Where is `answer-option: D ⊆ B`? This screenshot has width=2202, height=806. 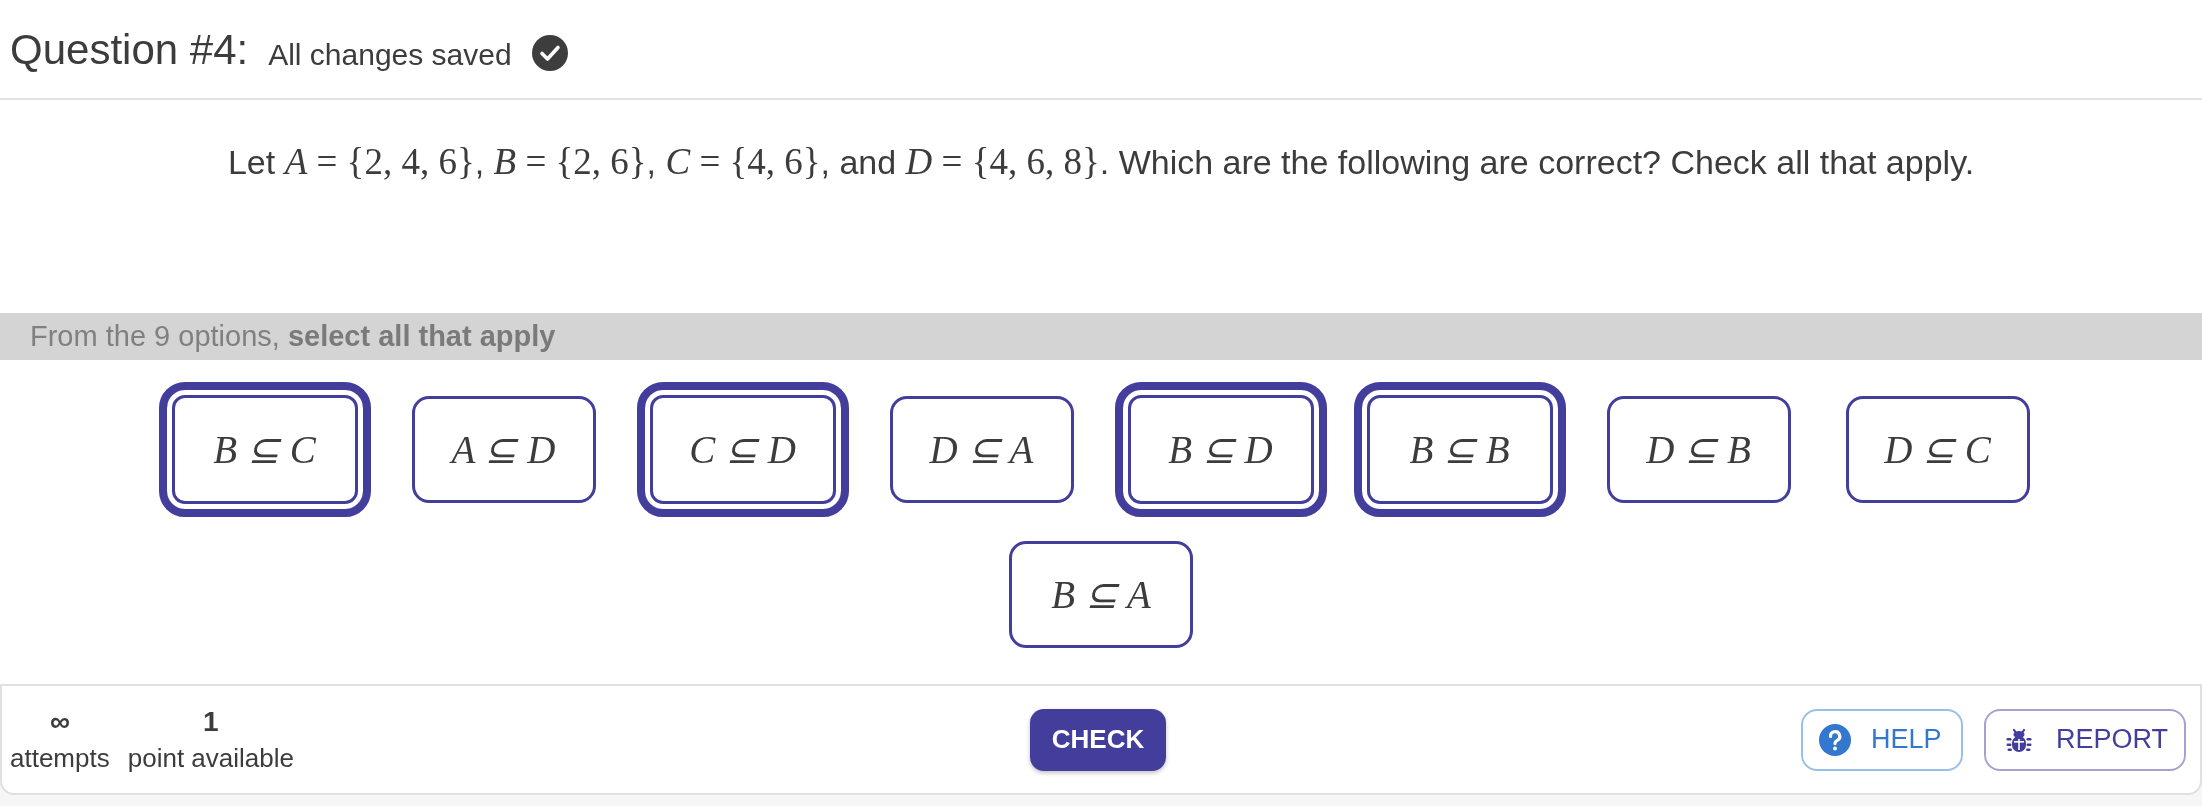 answer-option: D ⊆ B is located at coordinates (1698, 449).